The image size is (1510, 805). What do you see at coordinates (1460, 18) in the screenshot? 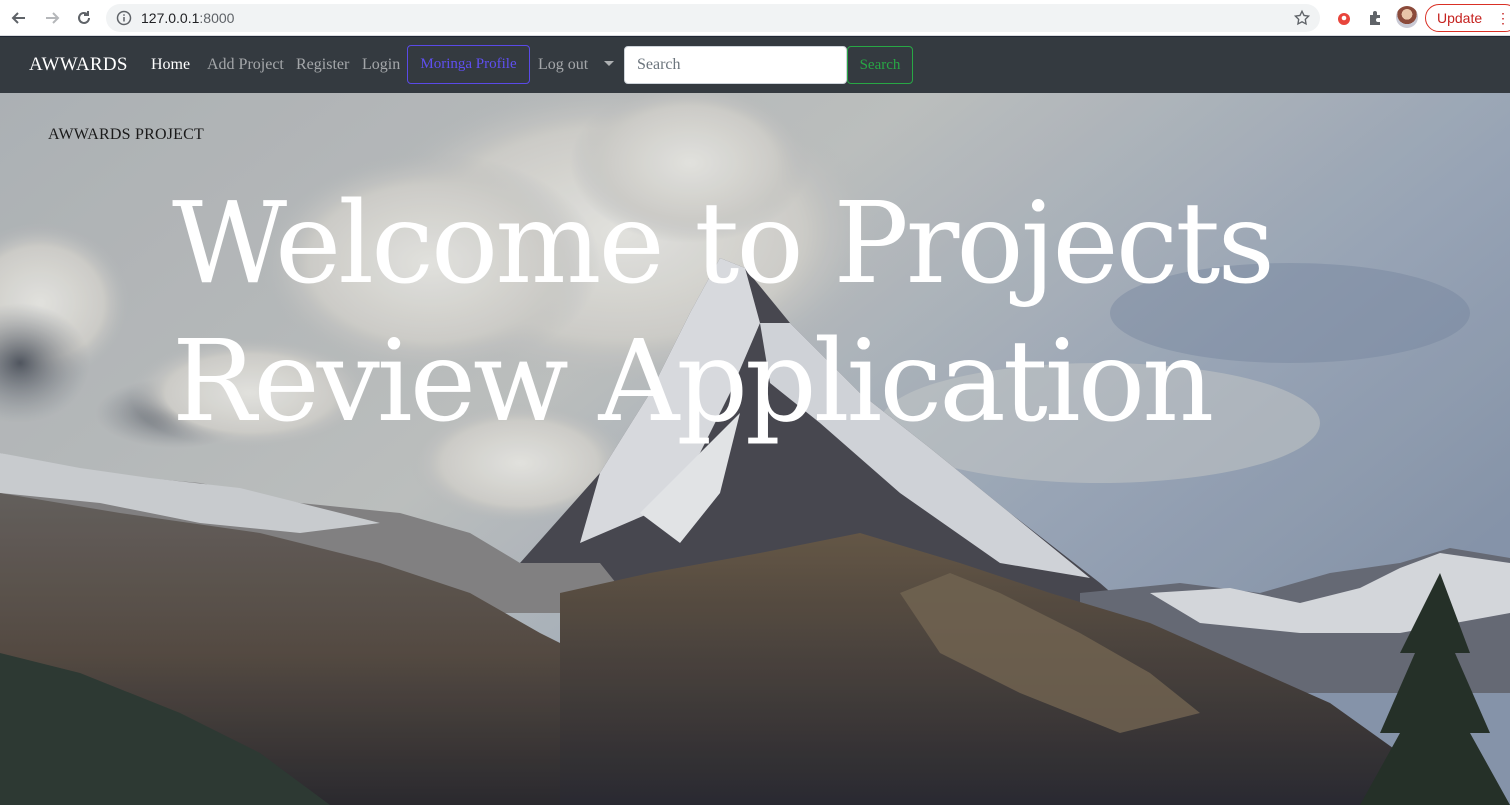
I see `update-label: Update` at bounding box center [1460, 18].